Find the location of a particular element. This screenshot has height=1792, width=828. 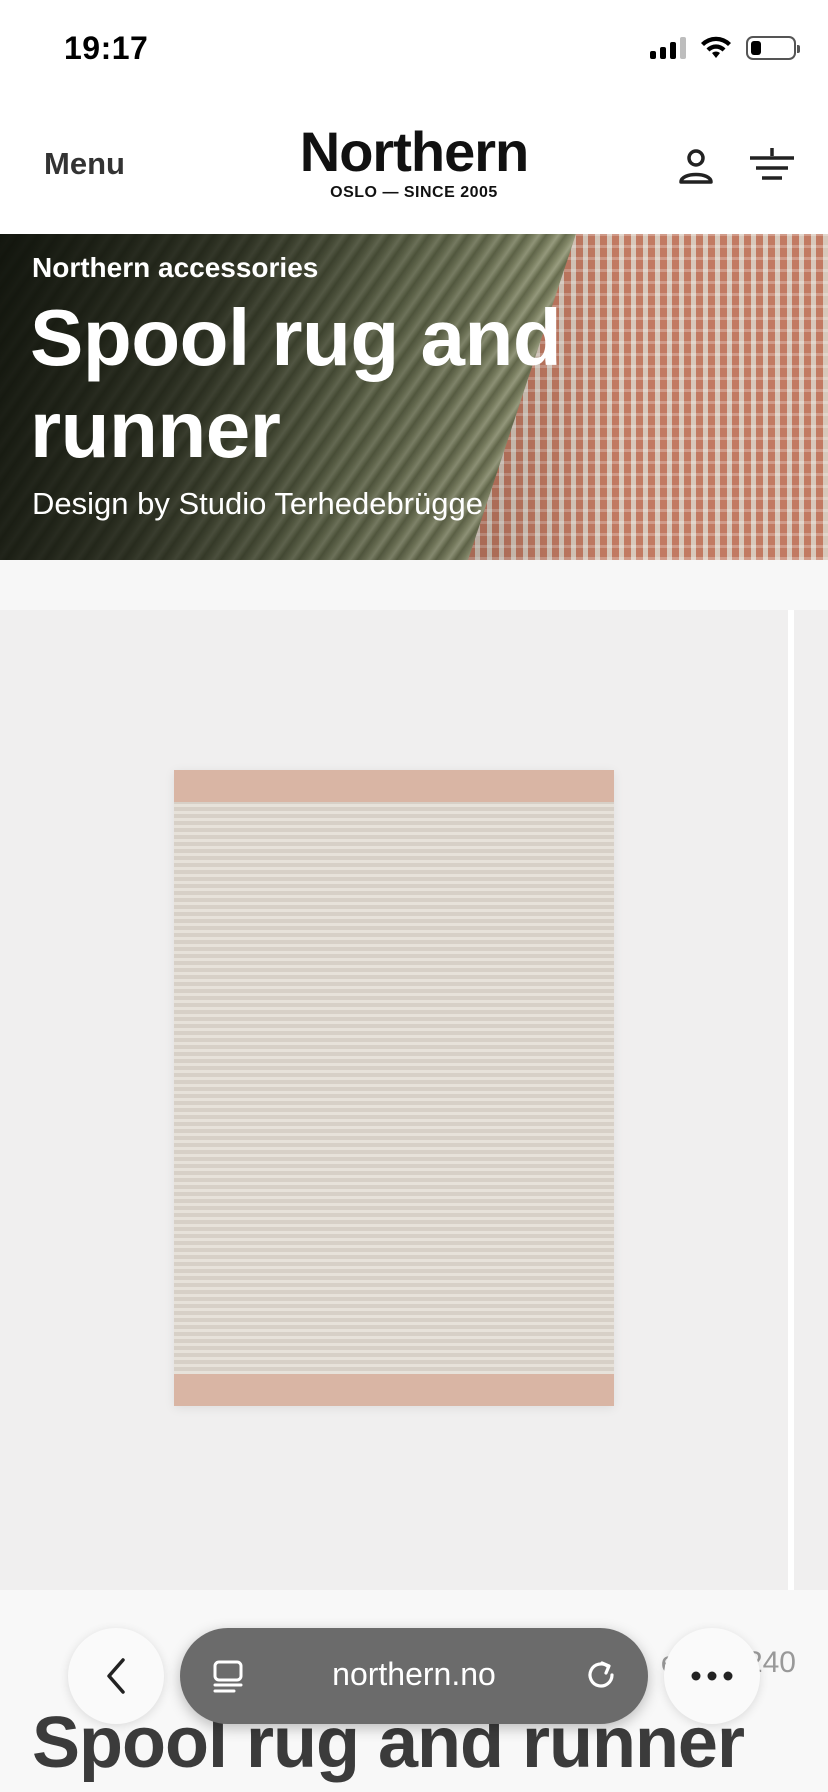

cellular-signal-icon is located at coordinates (668, 48).